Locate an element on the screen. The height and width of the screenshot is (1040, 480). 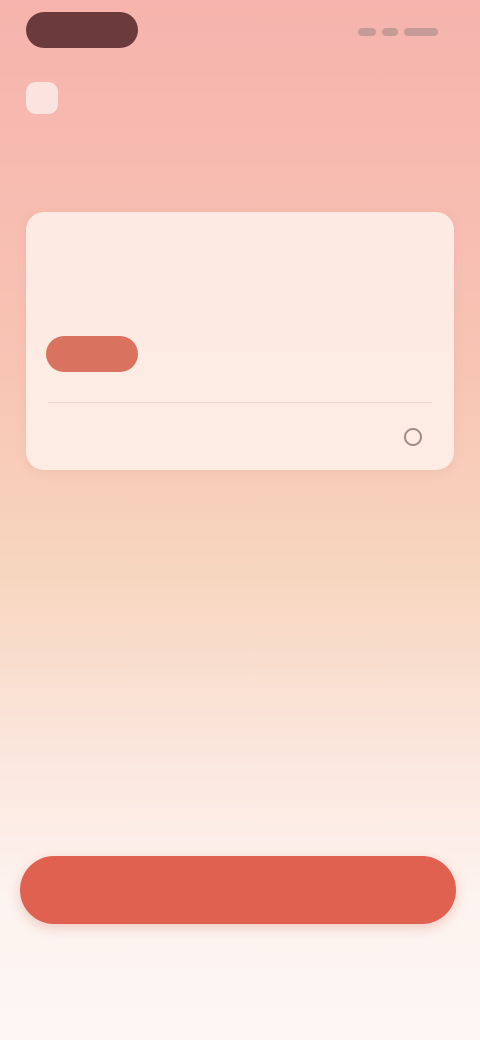
status-icons is located at coordinates (401, 32).